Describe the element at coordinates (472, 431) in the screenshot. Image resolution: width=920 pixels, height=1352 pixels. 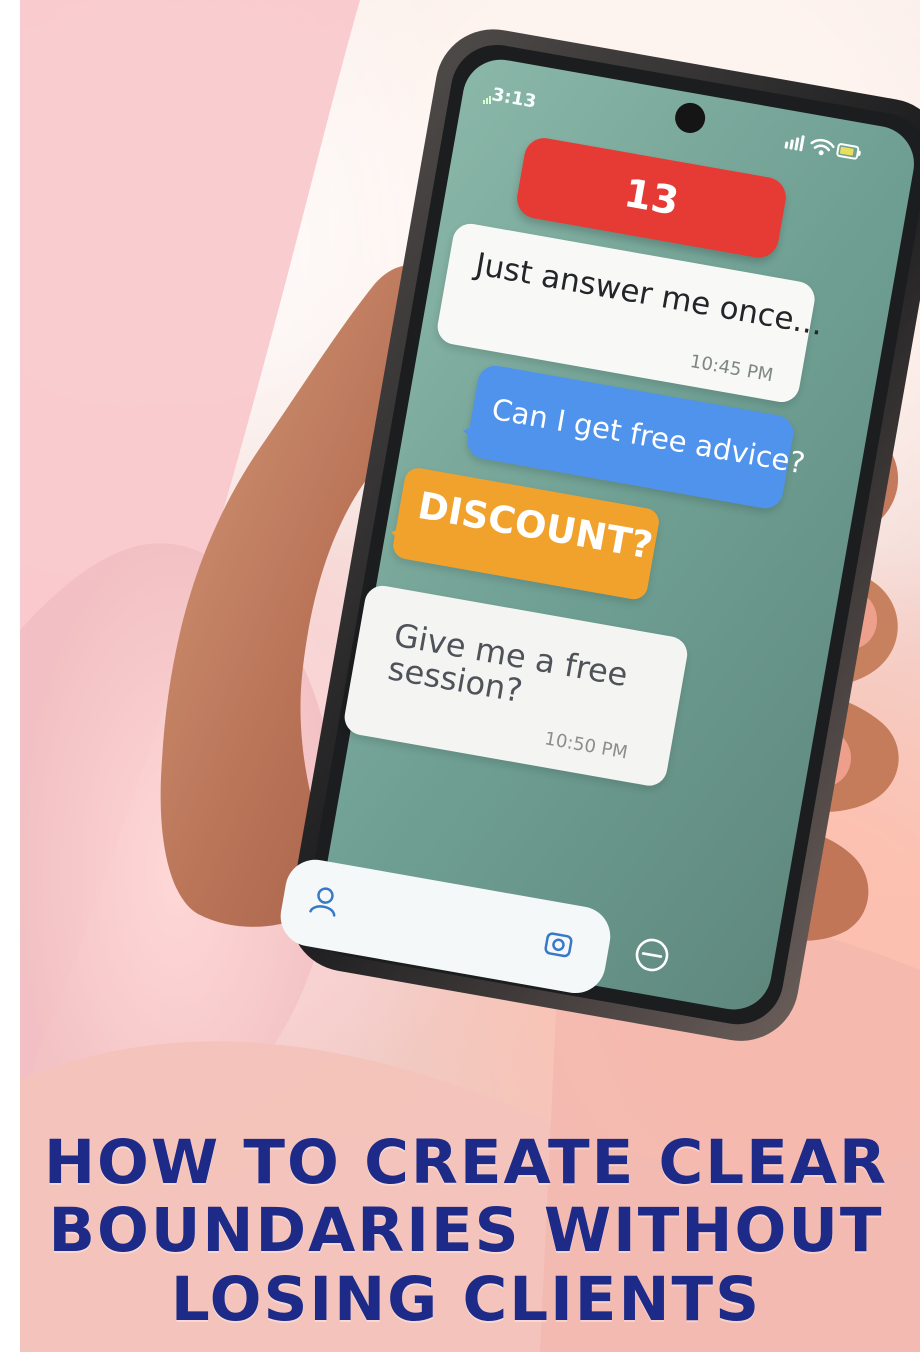
I see `message-bubble-2-tail` at that location.